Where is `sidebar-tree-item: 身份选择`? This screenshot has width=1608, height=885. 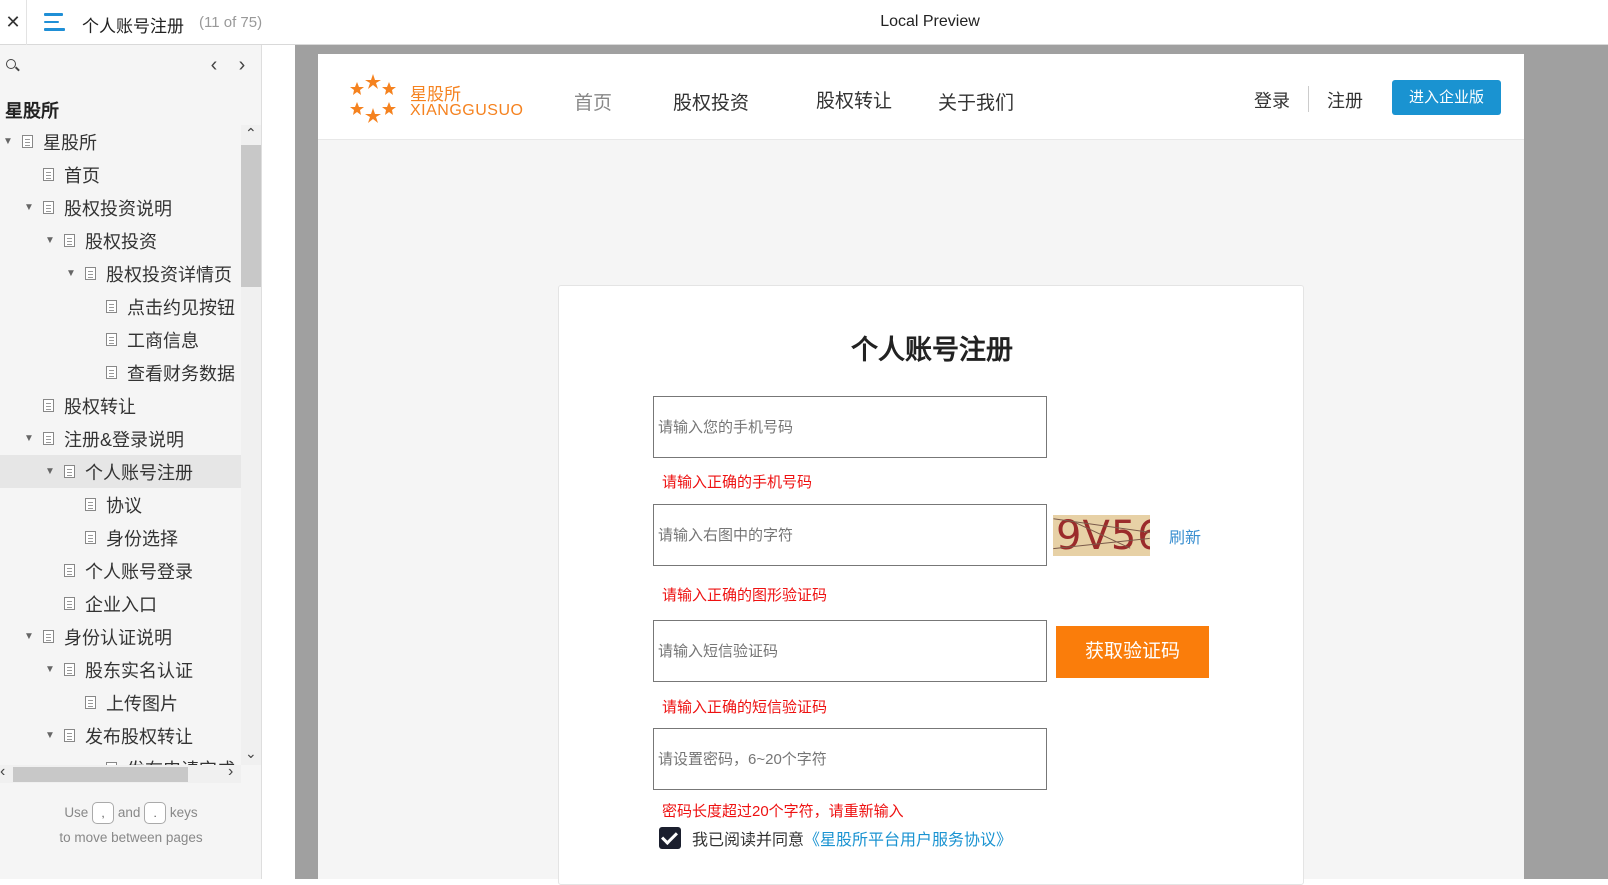 sidebar-tree-item: 身份选择 is located at coordinates (120, 537).